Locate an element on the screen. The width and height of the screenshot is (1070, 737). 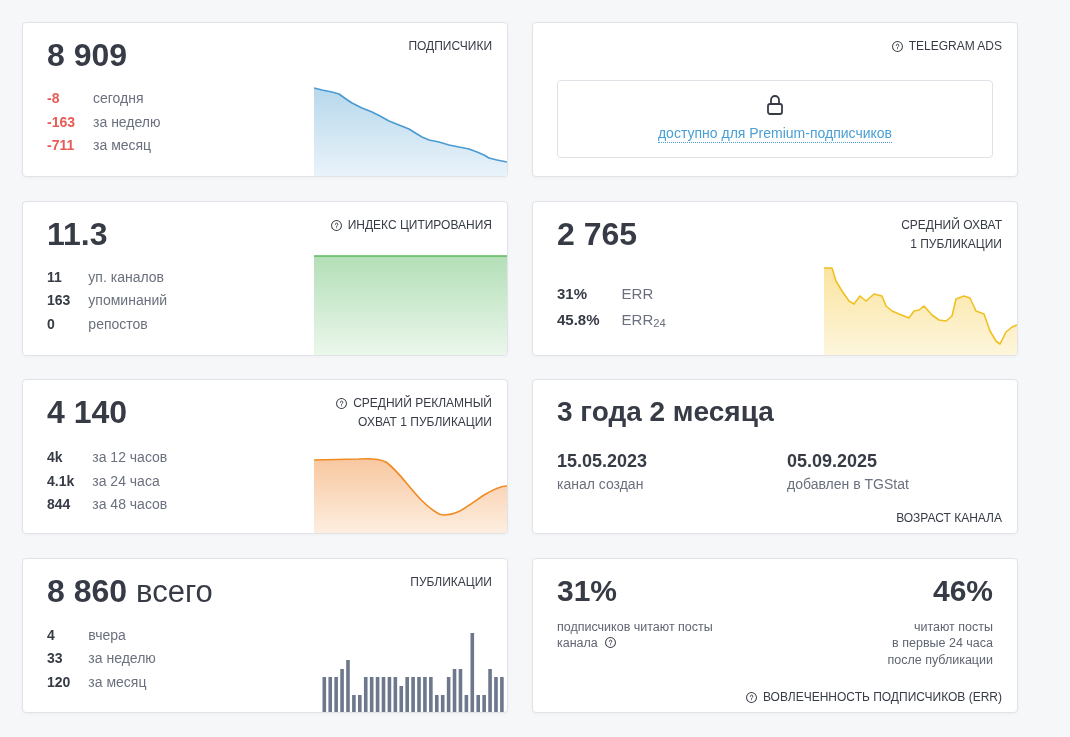
metric-caption: читают посты в первые 24 часа после публикации is located at coordinates (940, 643).